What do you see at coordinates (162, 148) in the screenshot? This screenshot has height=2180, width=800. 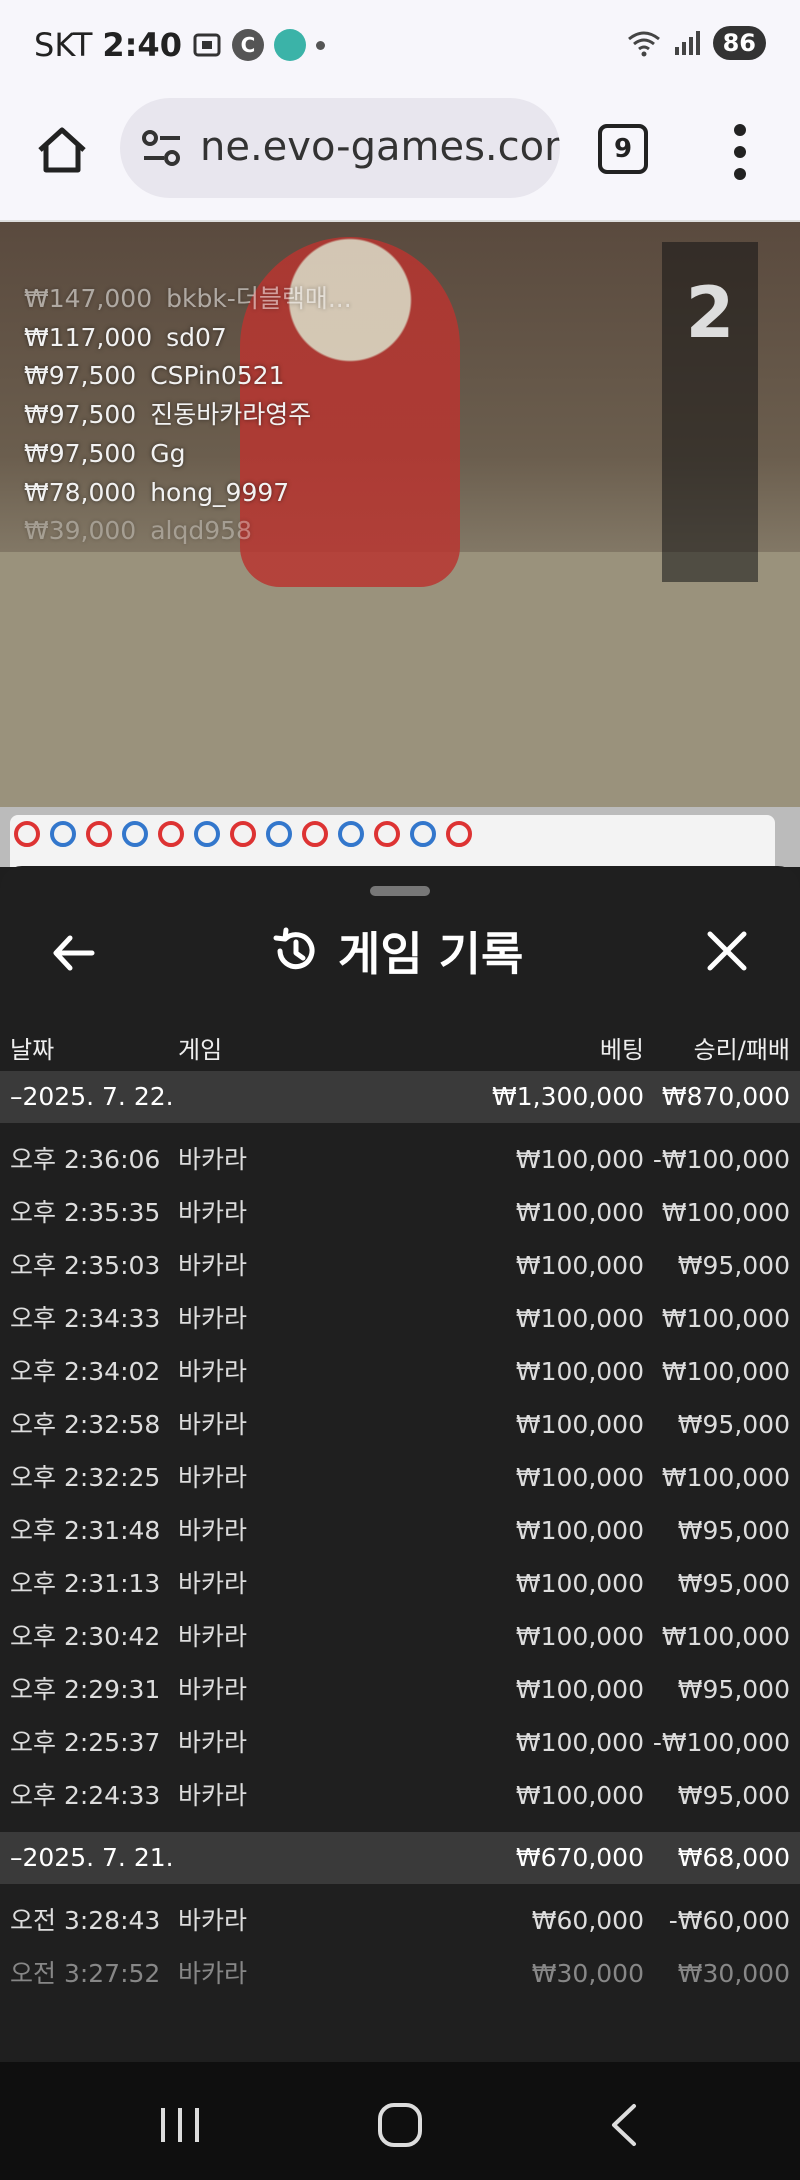 I see `site-settings-icon` at bounding box center [162, 148].